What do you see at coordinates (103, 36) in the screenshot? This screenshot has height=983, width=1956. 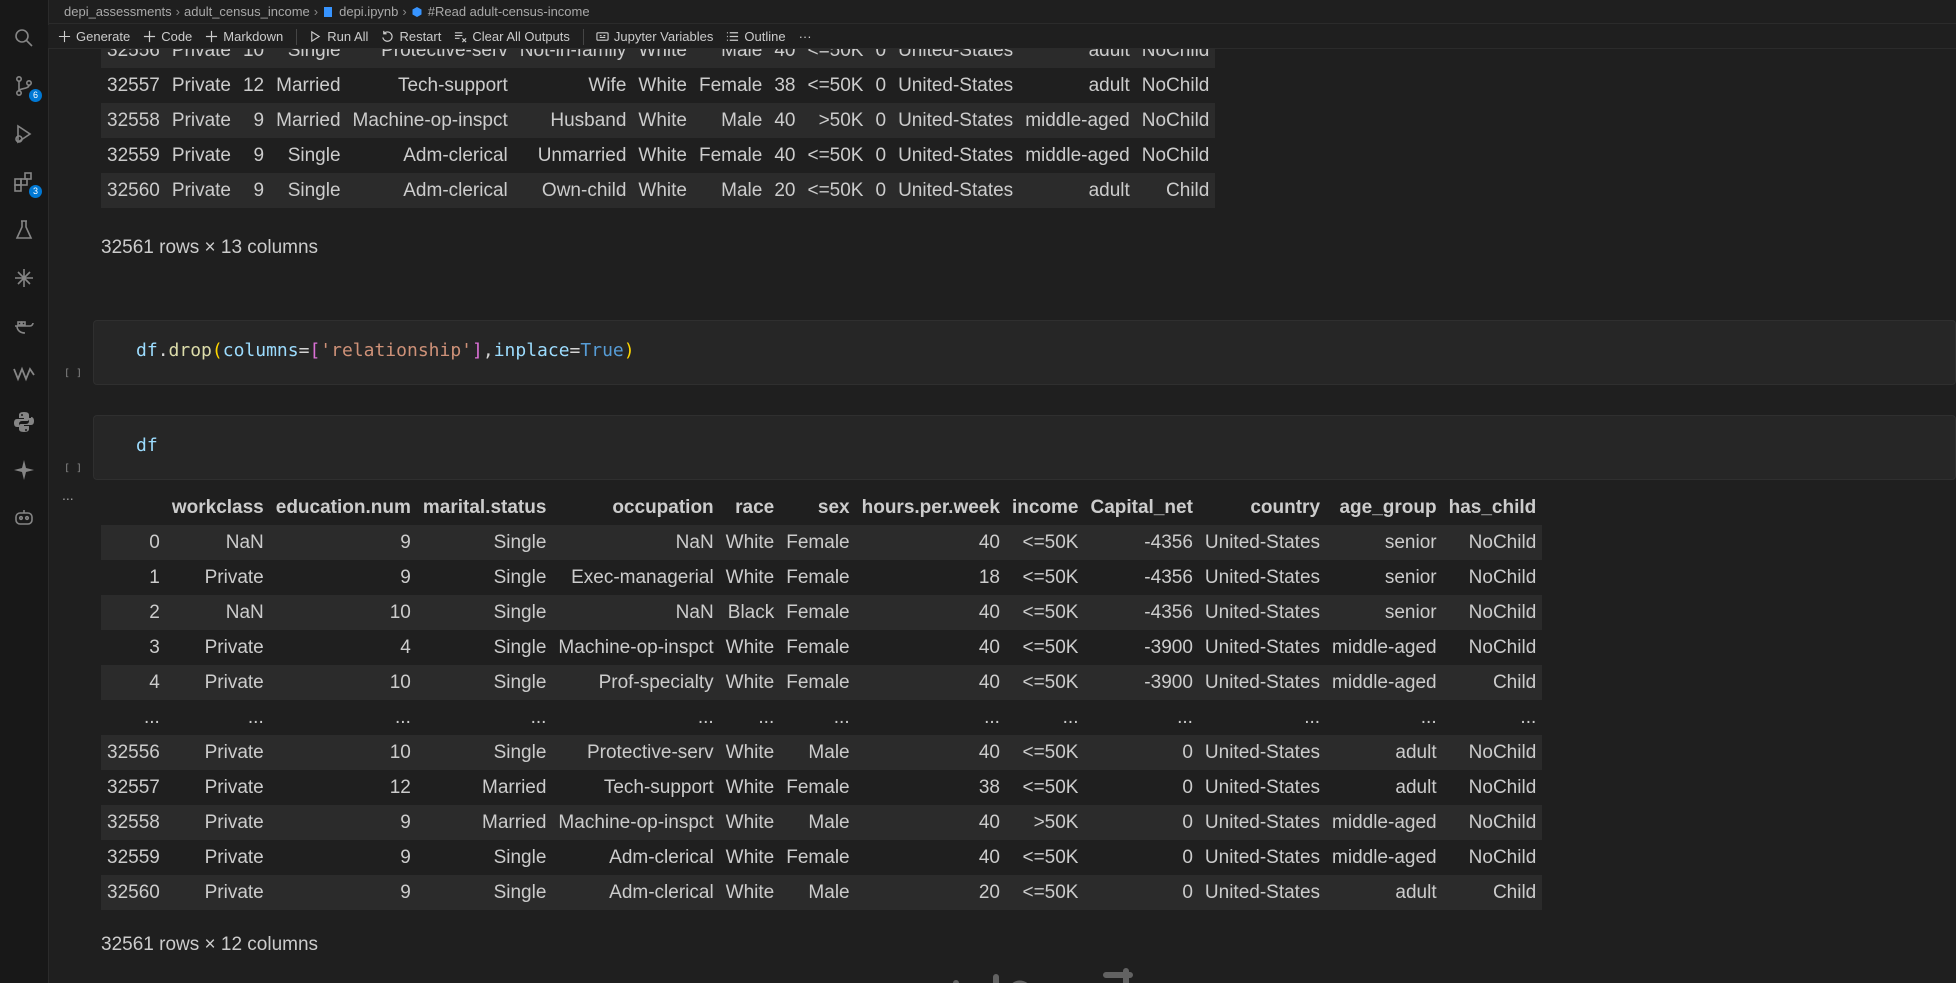 I see `generate-label: Generate` at bounding box center [103, 36].